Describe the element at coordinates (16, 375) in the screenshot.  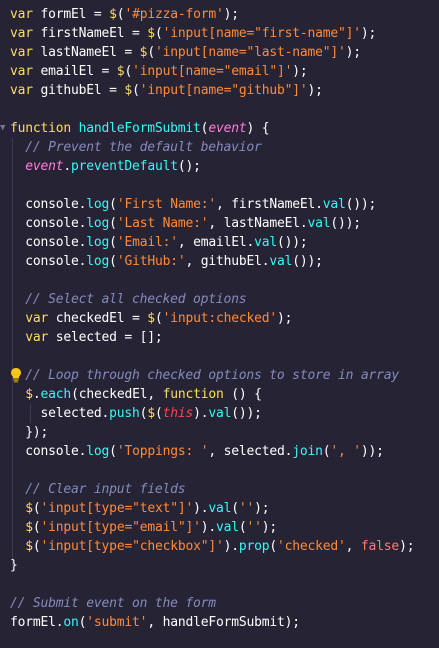
I see `lightbulb-icon` at that location.